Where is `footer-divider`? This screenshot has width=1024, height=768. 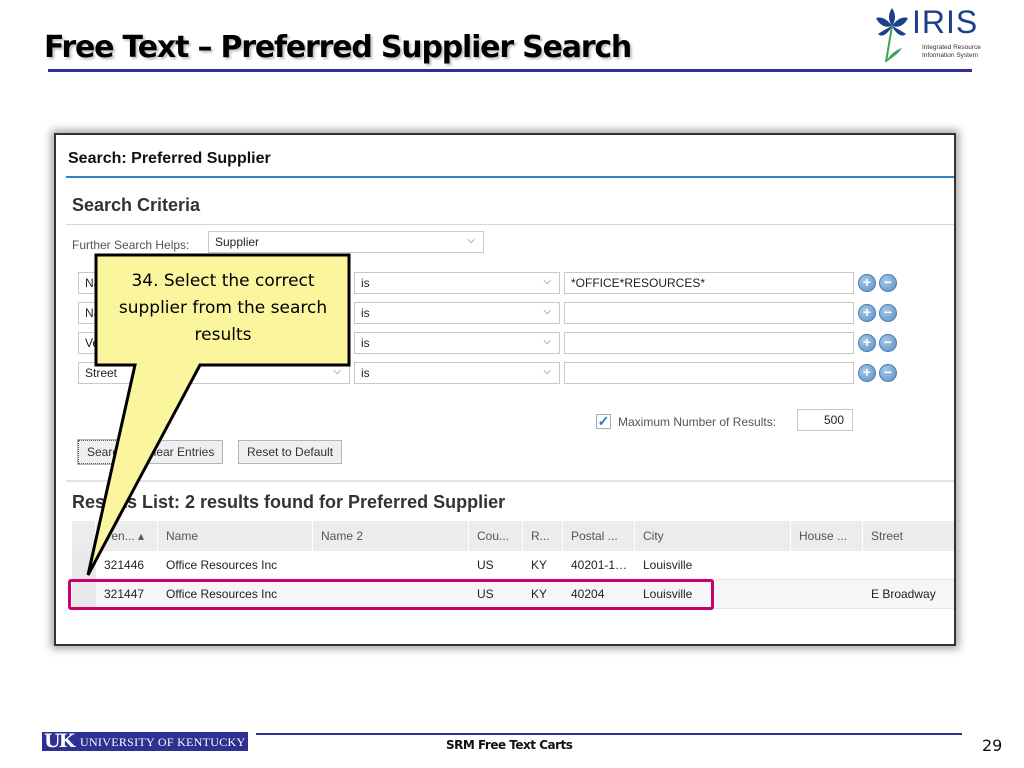 footer-divider is located at coordinates (609, 734).